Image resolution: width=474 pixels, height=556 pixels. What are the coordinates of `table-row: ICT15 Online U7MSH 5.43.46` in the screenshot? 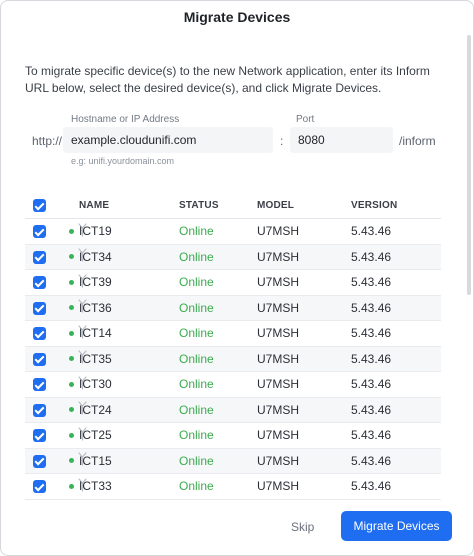 It's located at (233, 461).